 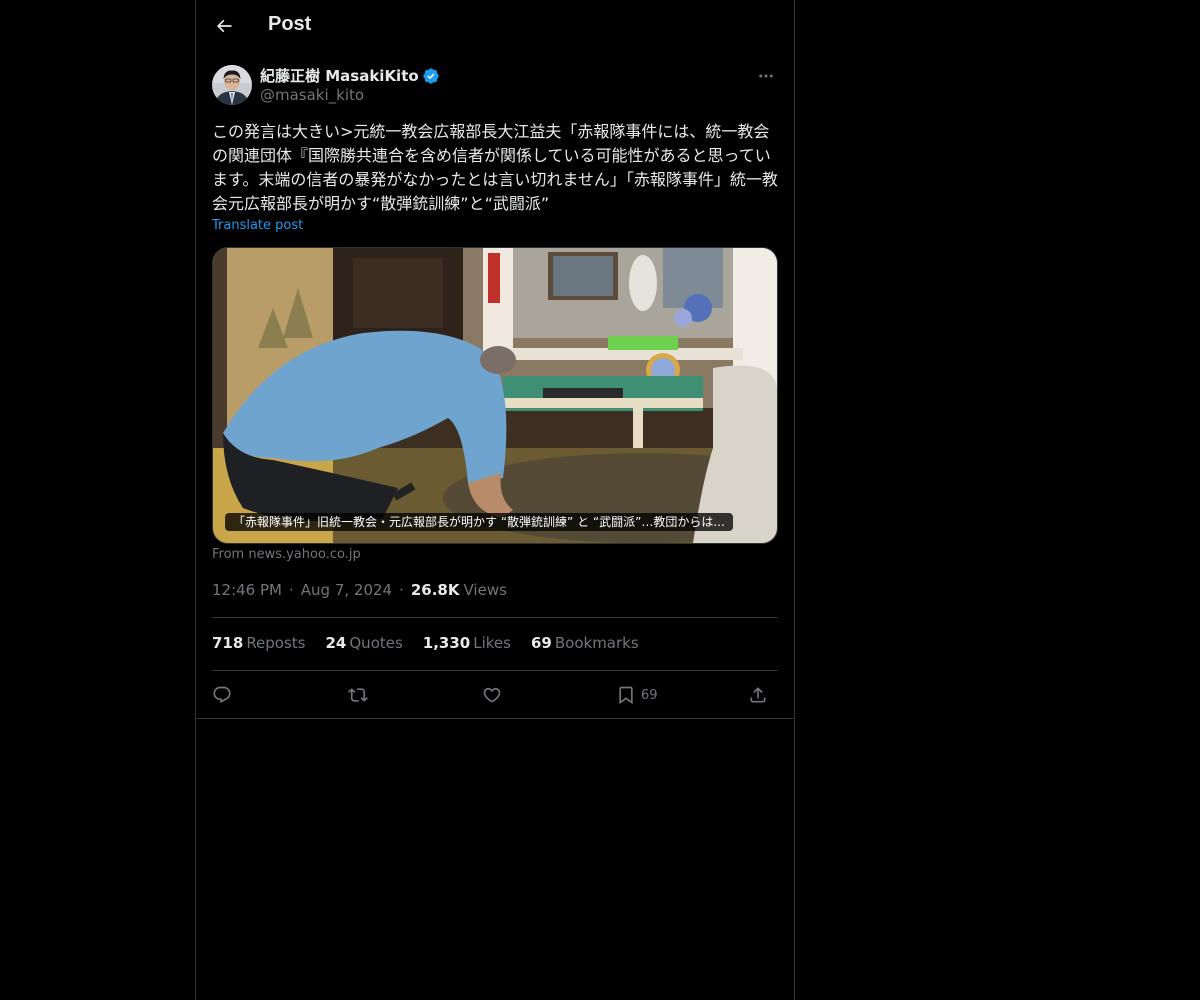 I want to click on back-button, so click(x=224, y=26).